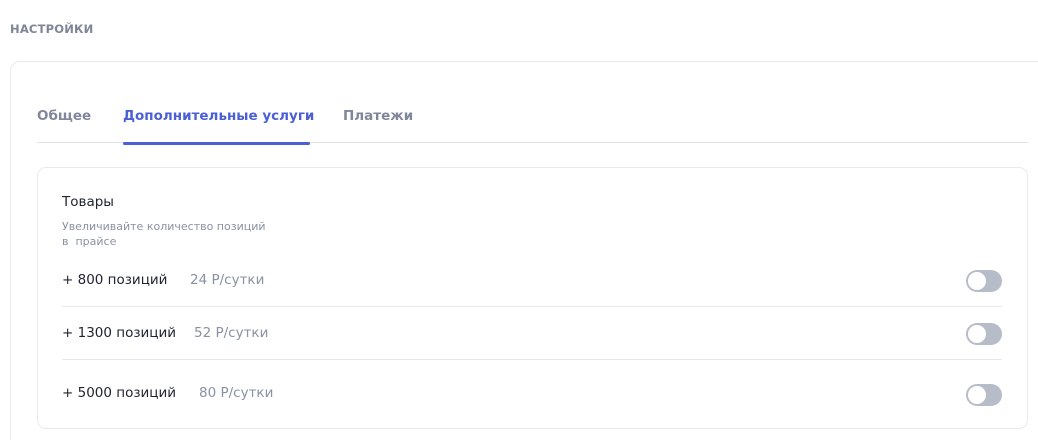  What do you see at coordinates (164, 226) in the screenshot?
I see `section-description-line-1: Увеличивайте количество позиций` at bounding box center [164, 226].